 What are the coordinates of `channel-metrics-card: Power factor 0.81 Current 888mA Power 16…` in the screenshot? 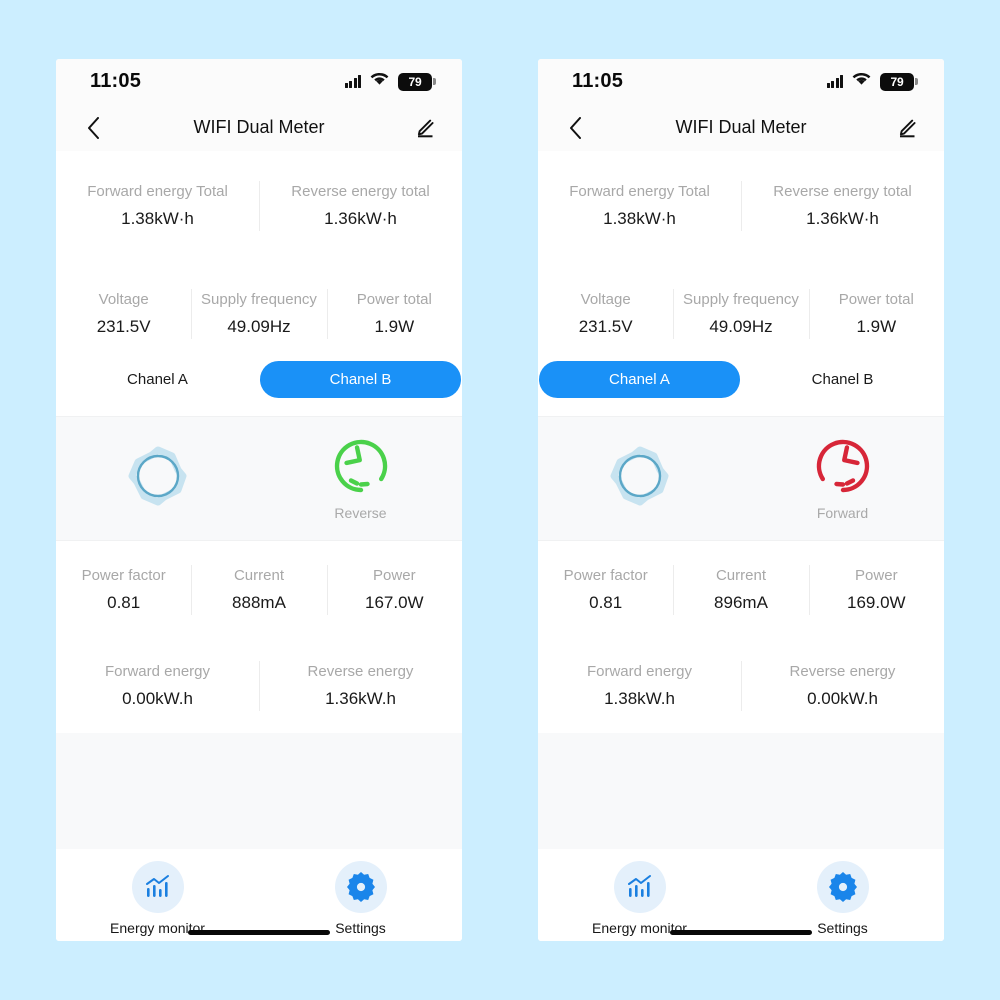 It's located at (259, 589).